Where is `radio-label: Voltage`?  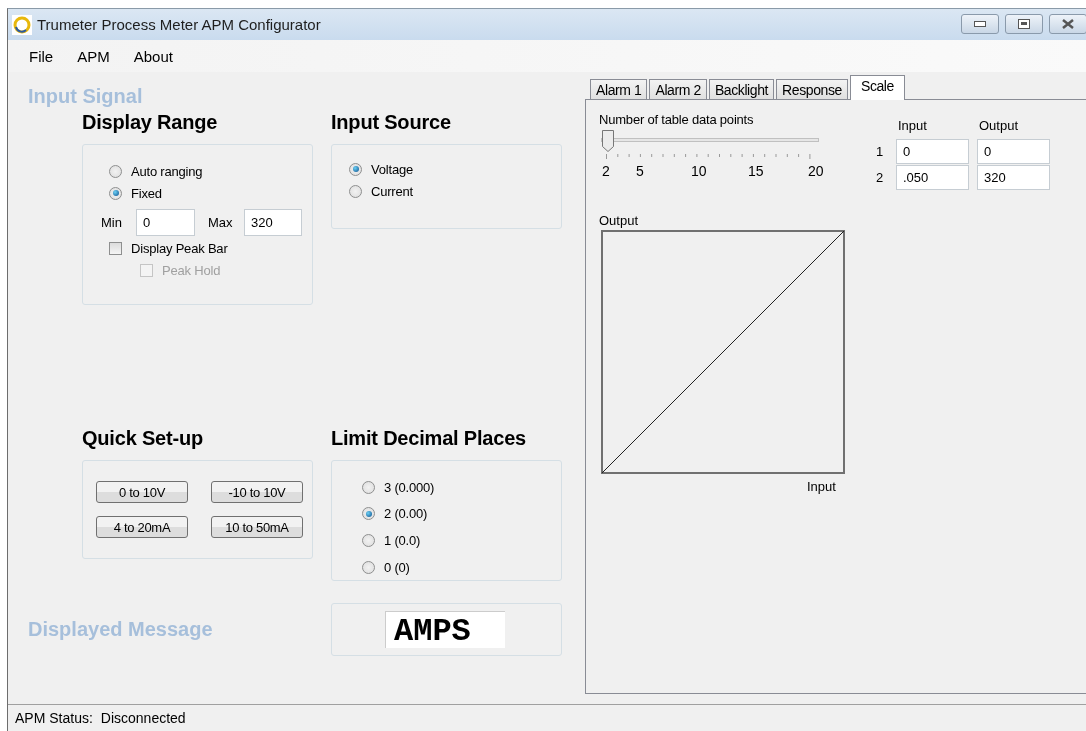 radio-label: Voltage is located at coordinates (392, 169).